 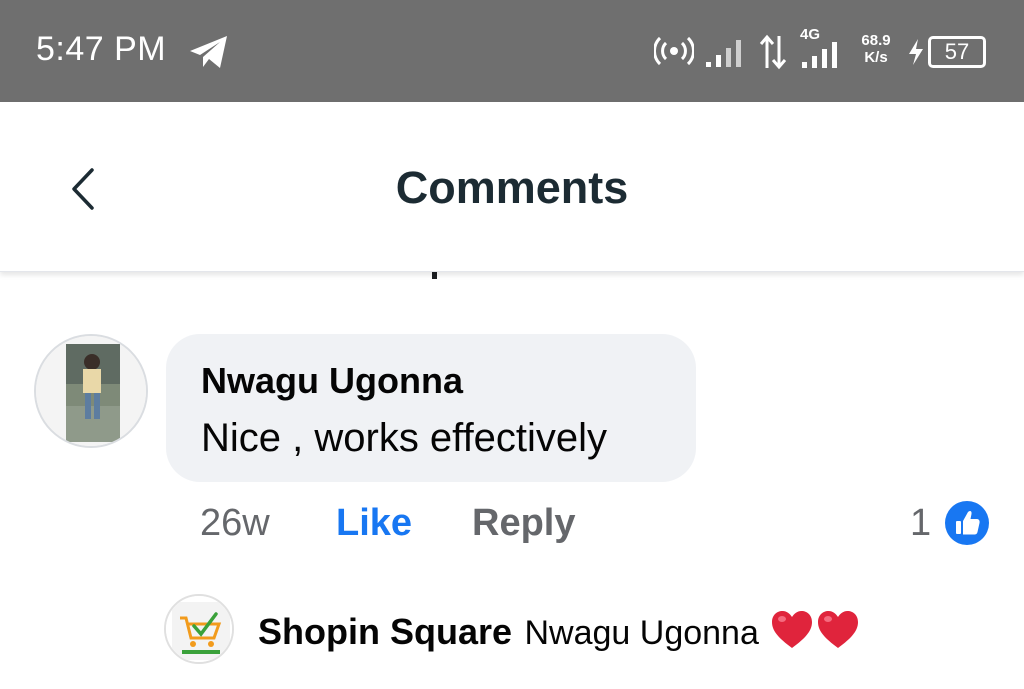 I want to click on heart-emojis, so click(x=815, y=632).